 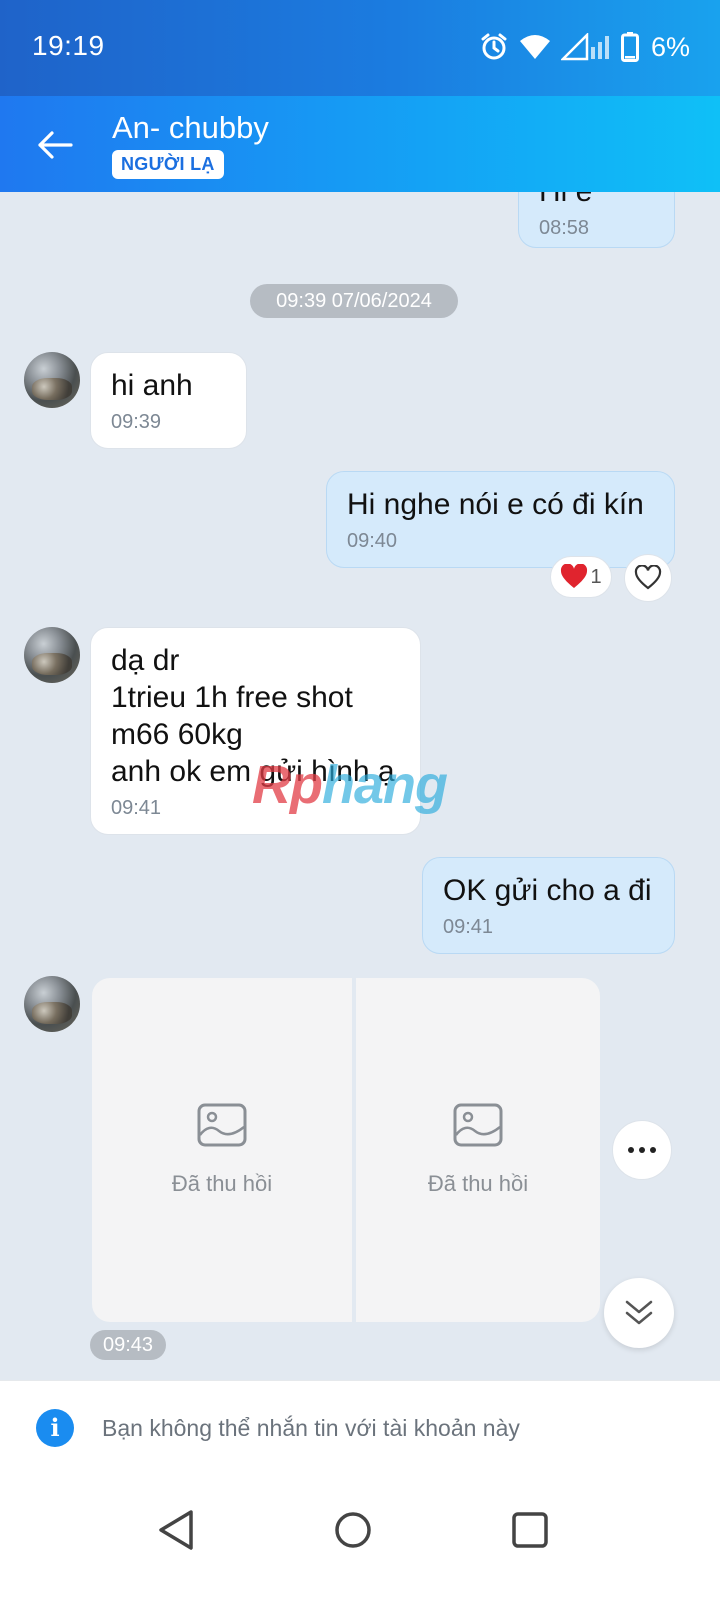 What do you see at coordinates (311, 1428) in the screenshot?
I see `notice-text: Bạn không thể nhắn tin với tài khoản này` at bounding box center [311, 1428].